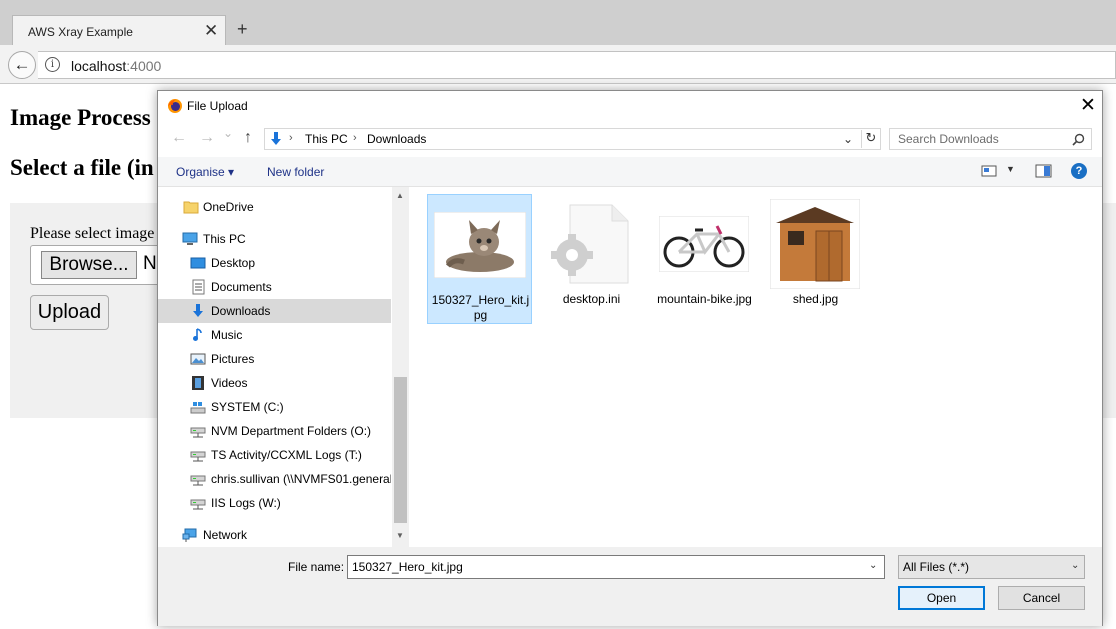 This screenshot has height=629, width=1116. I want to click on settings-file-icon, so click(590, 243).